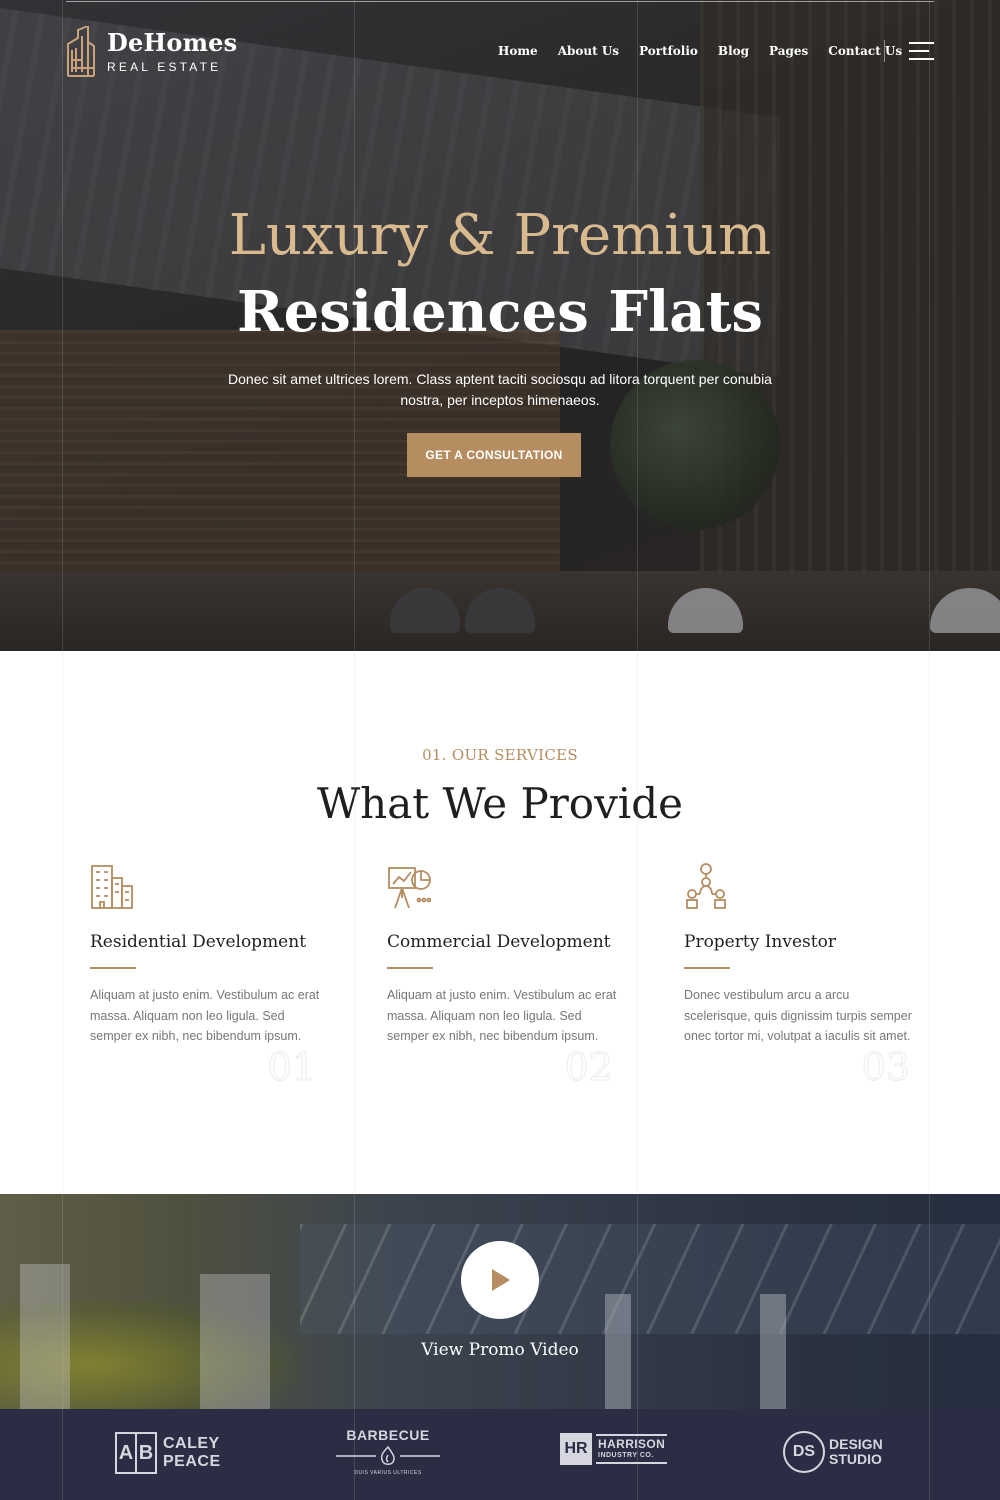 The image size is (1000, 1500). What do you see at coordinates (733, 51) in the screenshot?
I see `nav-blog: Blog` at bounding box center [733, 51].